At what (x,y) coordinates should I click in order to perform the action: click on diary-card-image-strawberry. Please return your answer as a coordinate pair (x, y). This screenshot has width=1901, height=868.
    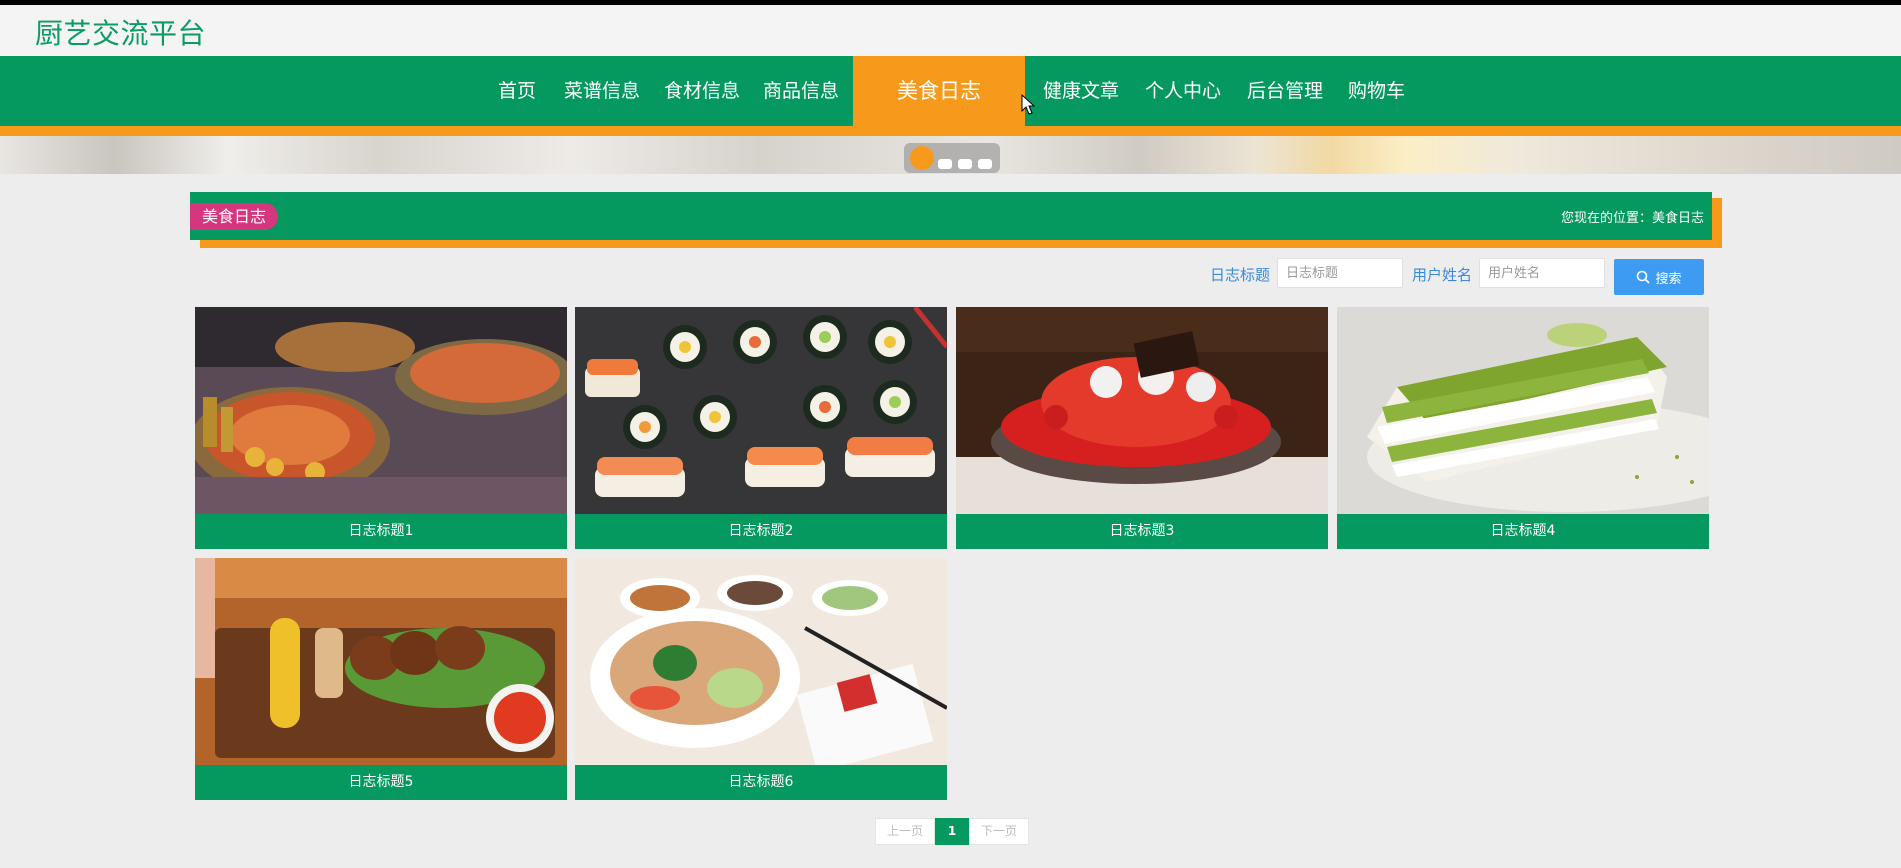
    Looking at the image, I should click on (1142, 410).